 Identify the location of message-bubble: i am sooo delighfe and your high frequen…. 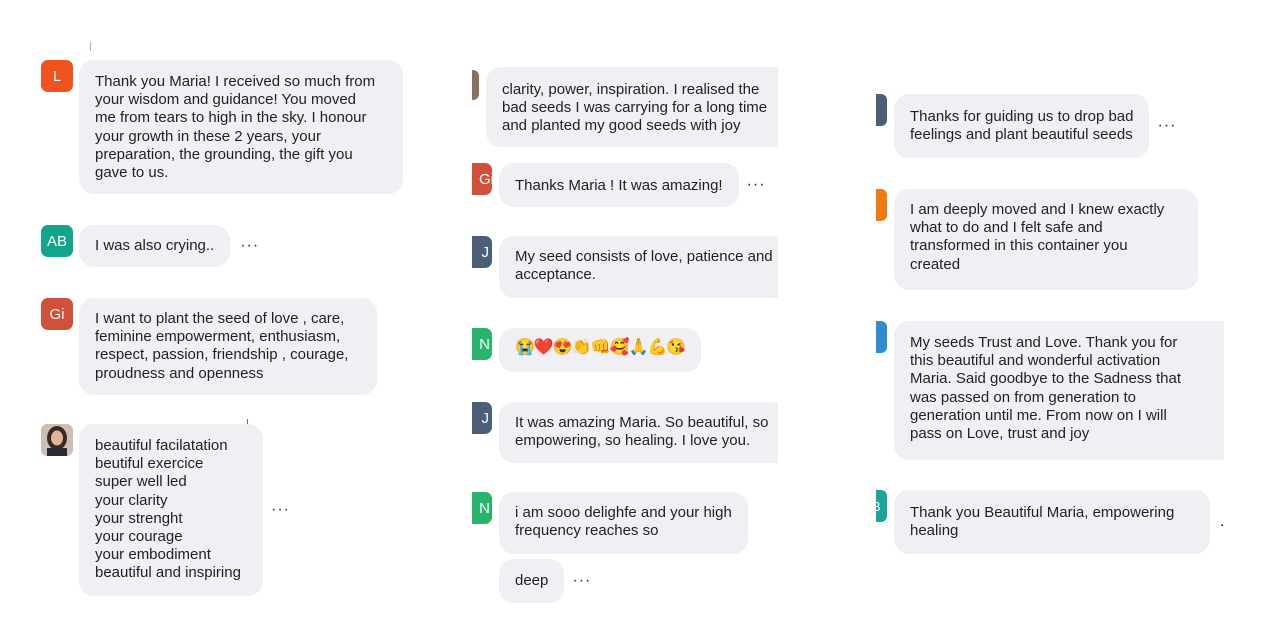
(623, 523).